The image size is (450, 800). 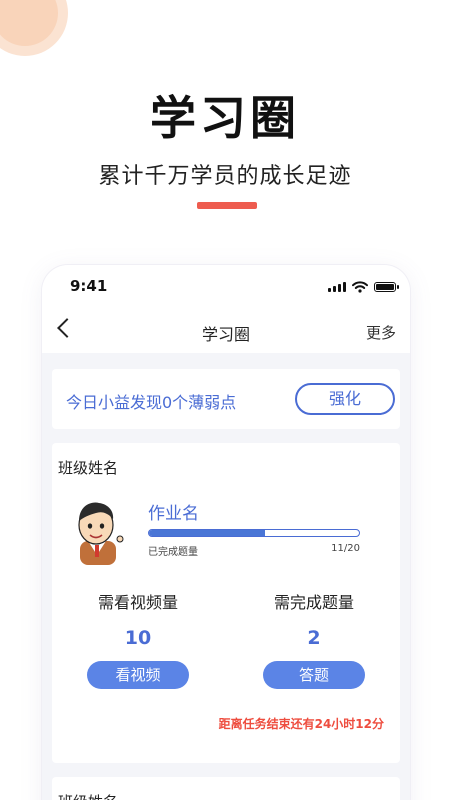 I want to click on watch-video-button: 看视频, so click(x=138, y=675).